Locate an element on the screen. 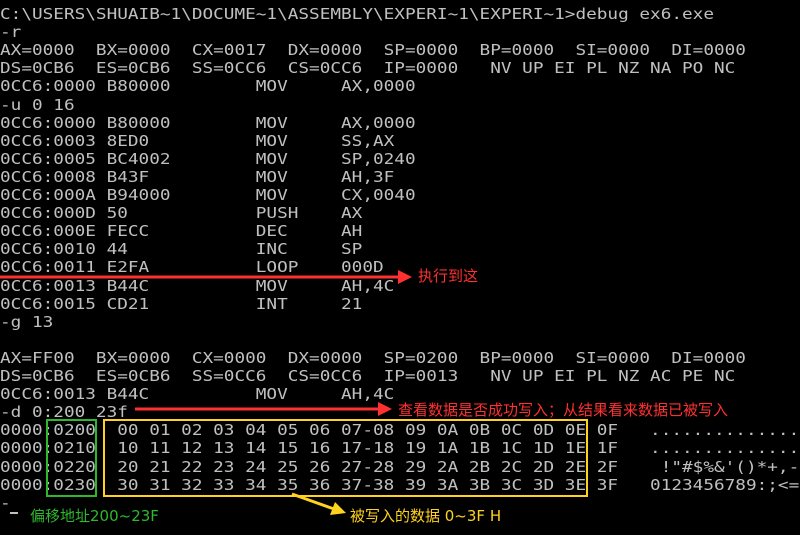  arrow-exec-to-here is located at coordinates (206, 277).